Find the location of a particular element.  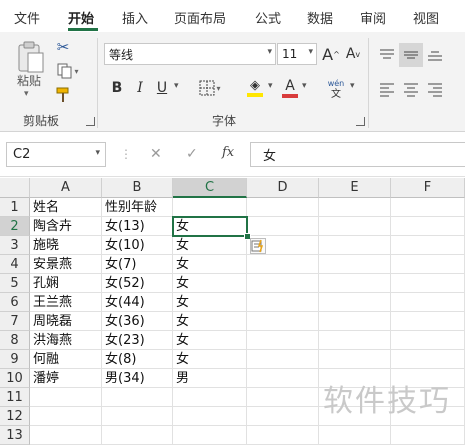

shrink-font-button: Av is located at coordinates (353, 54).